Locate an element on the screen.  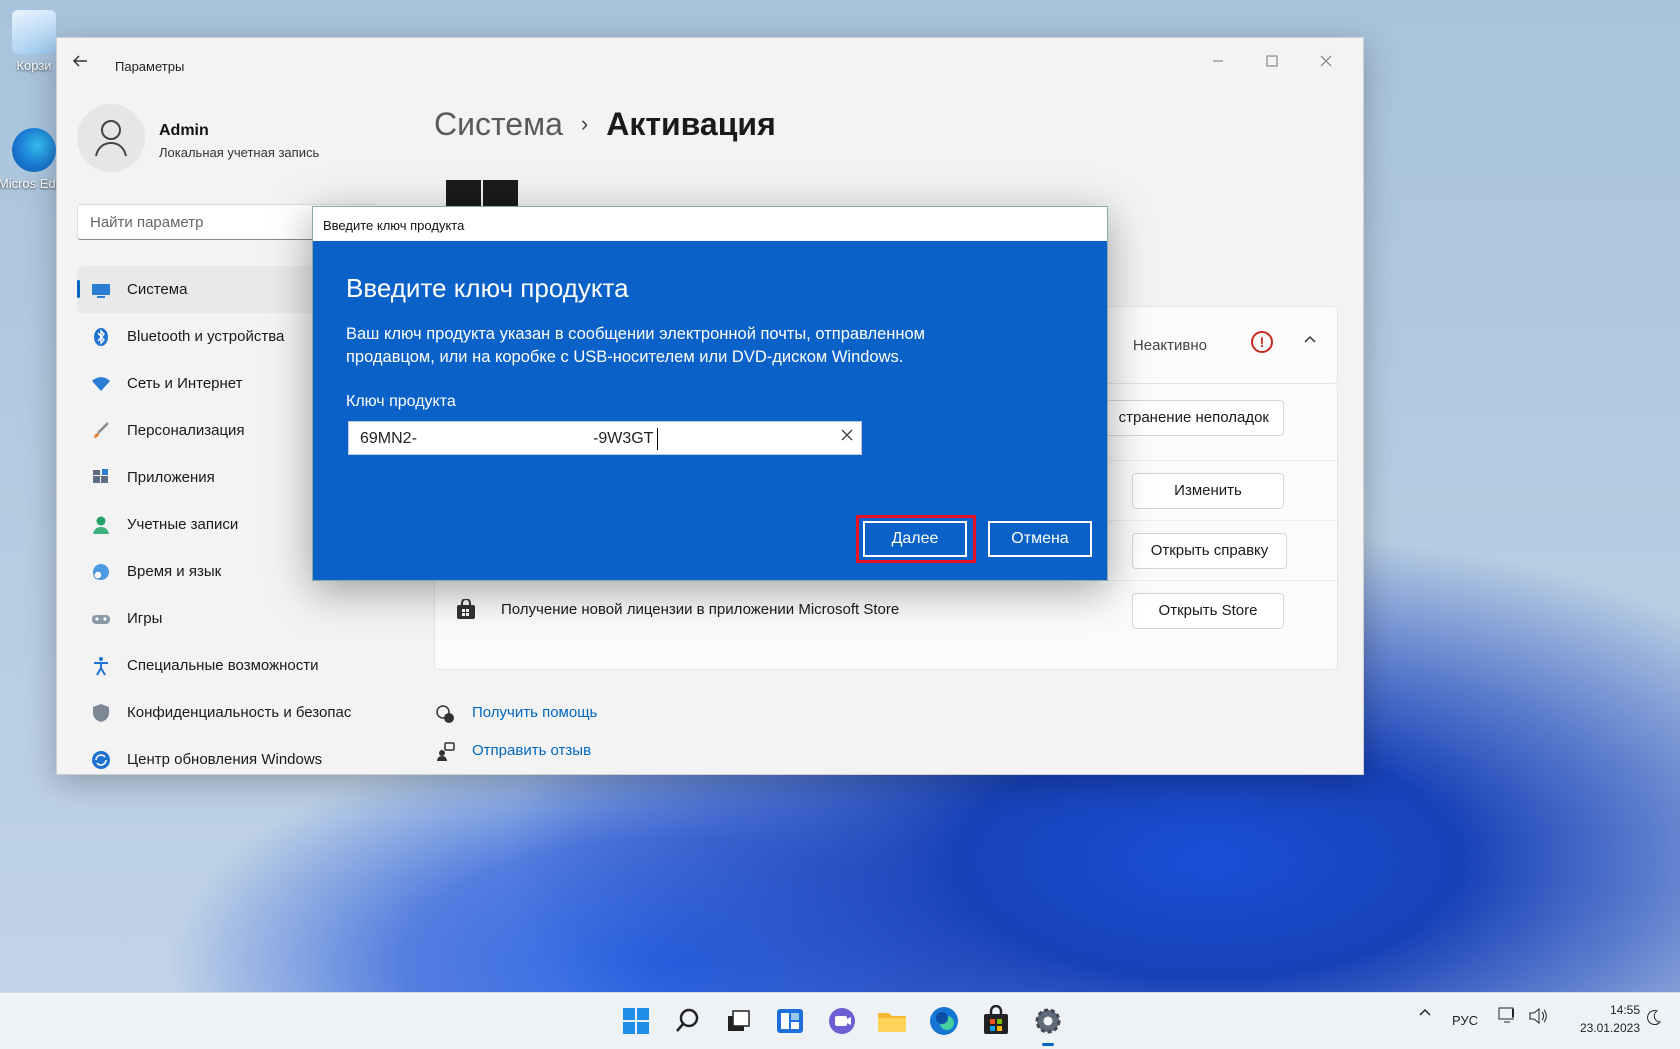
file-explorer-icon is located at coordinates (892, 1022).